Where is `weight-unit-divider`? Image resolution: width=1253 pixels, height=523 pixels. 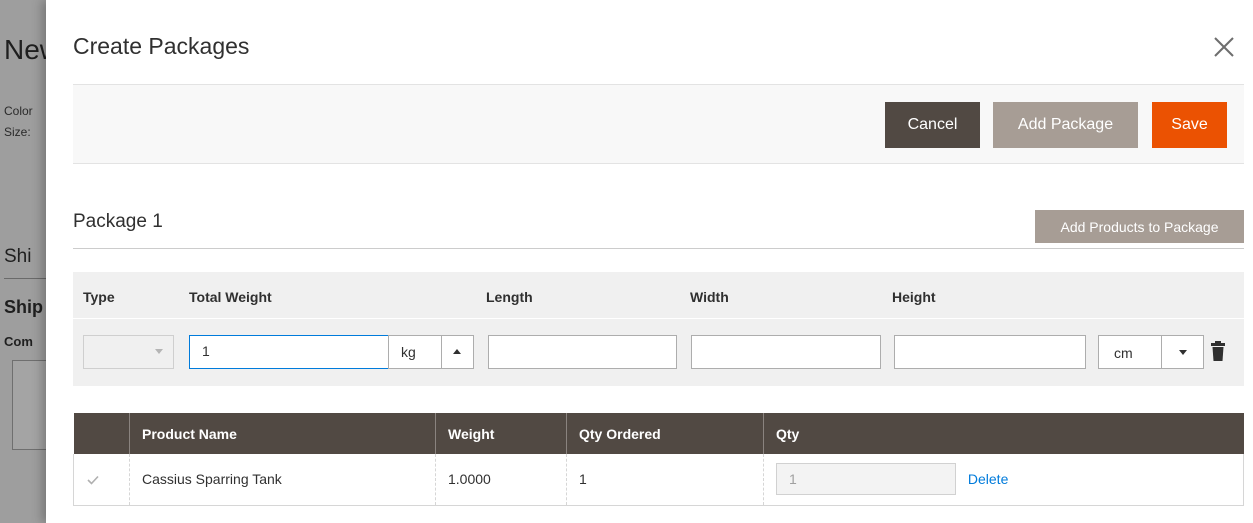
weight-unit-divider is located at coordinates (441, 352).